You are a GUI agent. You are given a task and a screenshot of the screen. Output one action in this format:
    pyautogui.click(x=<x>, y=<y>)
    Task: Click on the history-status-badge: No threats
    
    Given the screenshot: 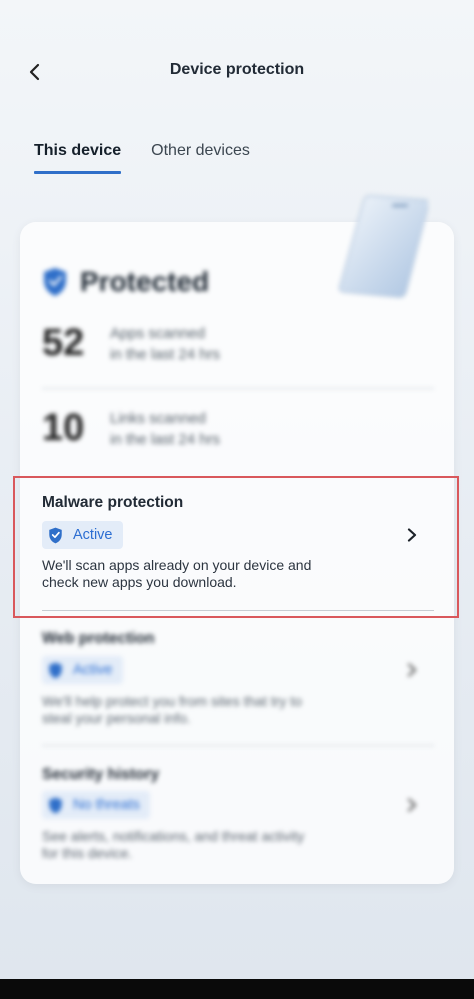 What is the action you would take?
    pyautogui.click(x=96, y=805)
    